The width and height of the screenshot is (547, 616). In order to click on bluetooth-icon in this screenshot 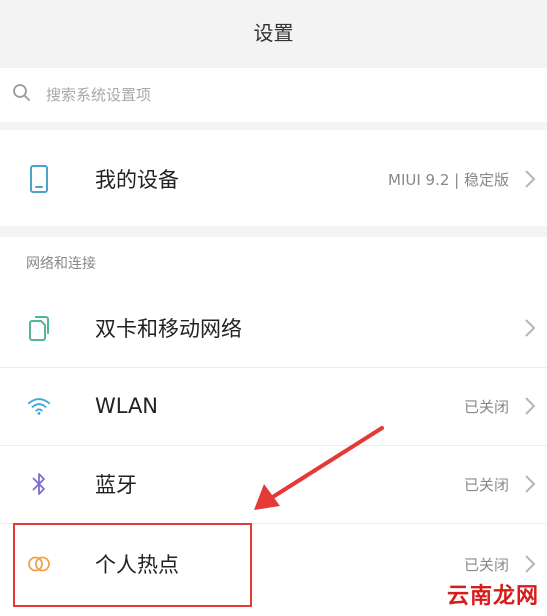, I will do `click(39, 484)`.